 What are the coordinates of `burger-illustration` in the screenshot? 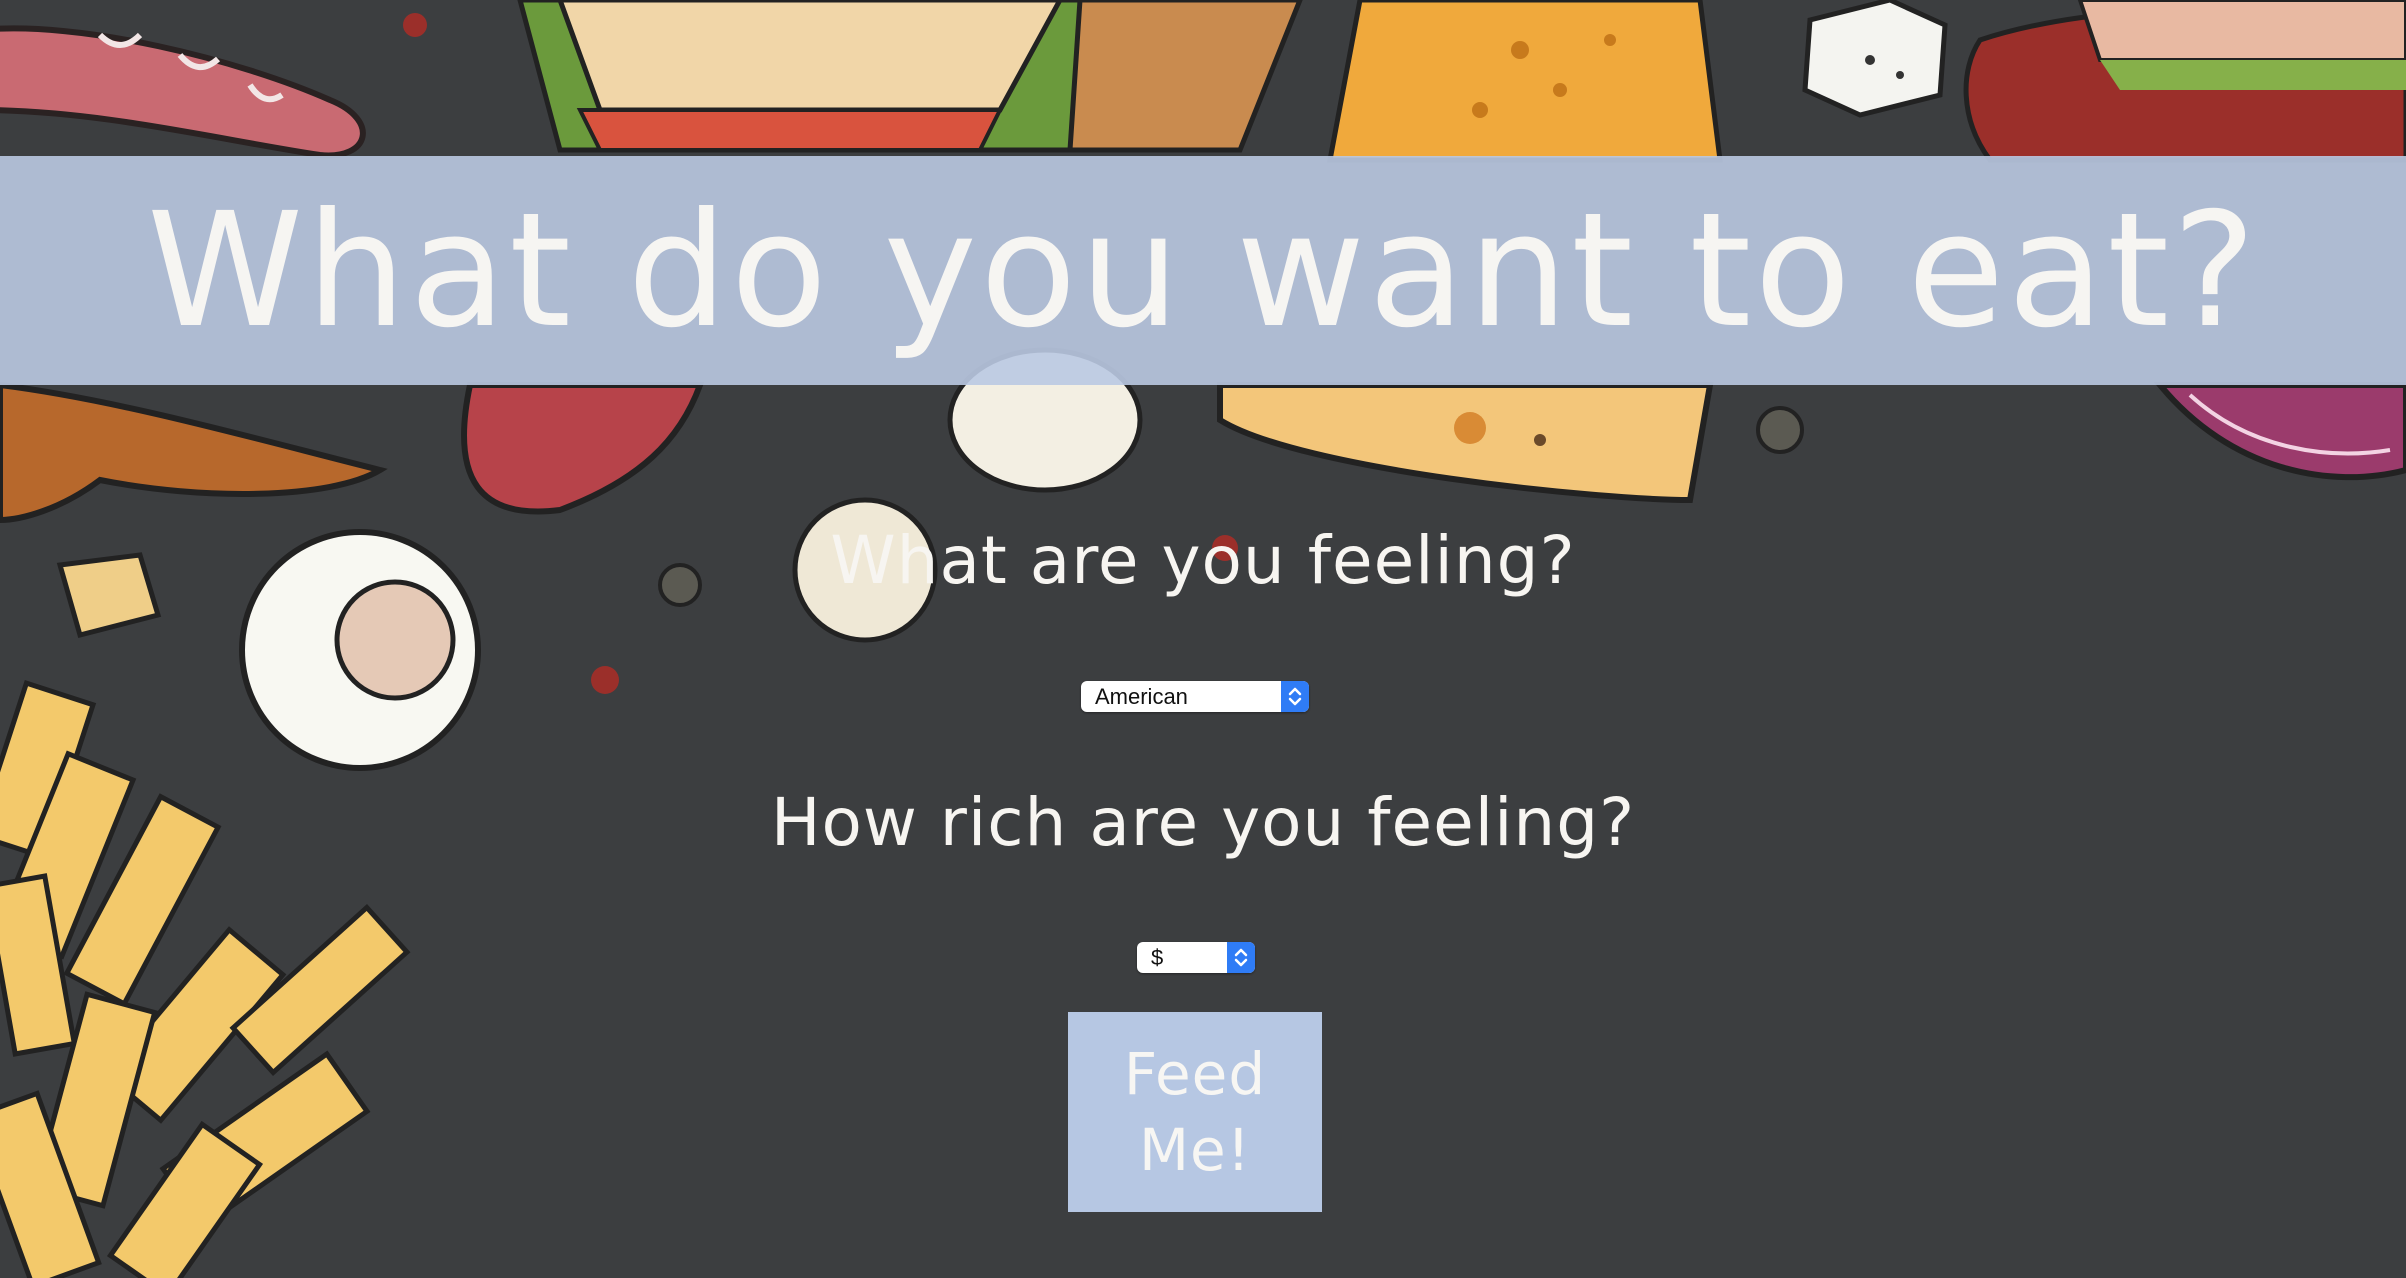 It's located at (2184, 81).